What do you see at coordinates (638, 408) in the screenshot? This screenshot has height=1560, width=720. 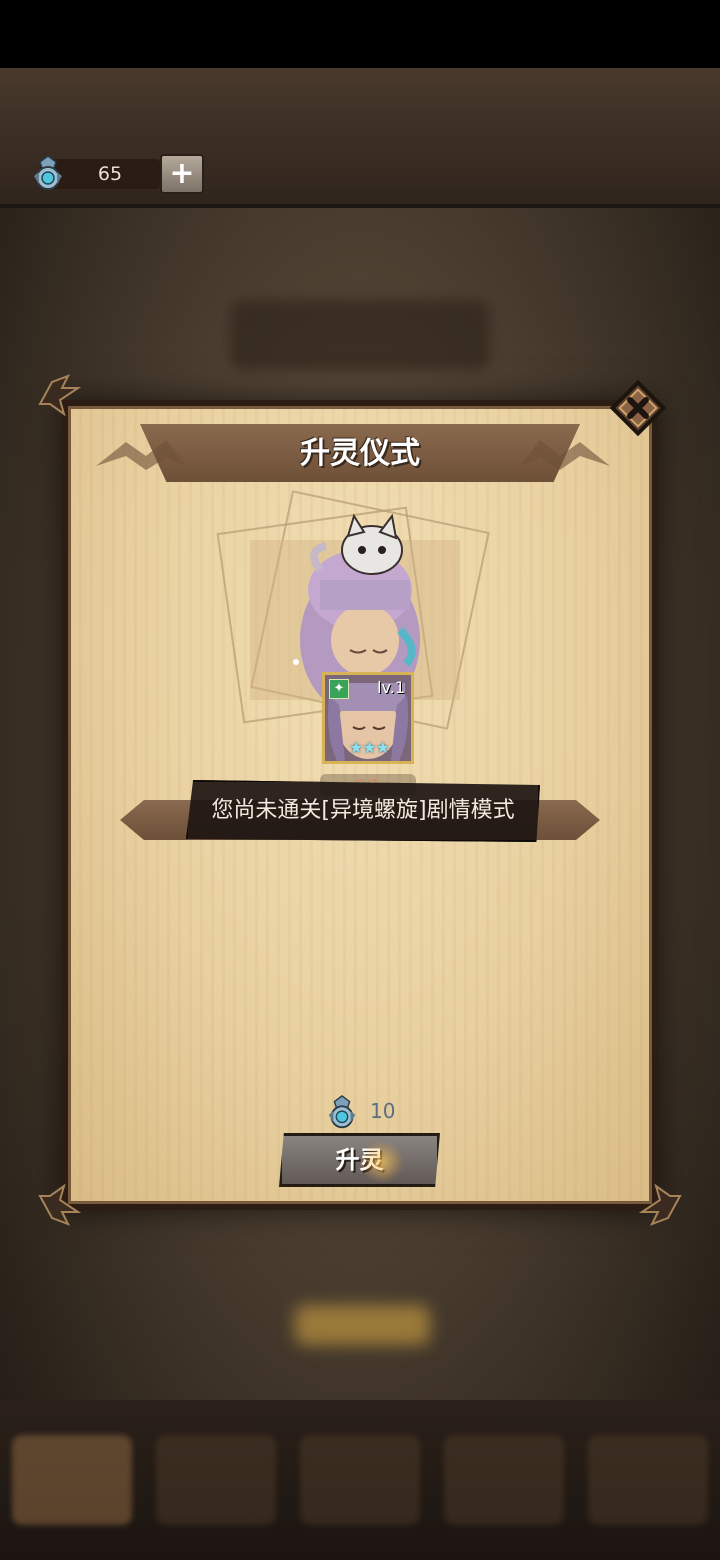 I see `close-icon` at bounding box center [638, 408].